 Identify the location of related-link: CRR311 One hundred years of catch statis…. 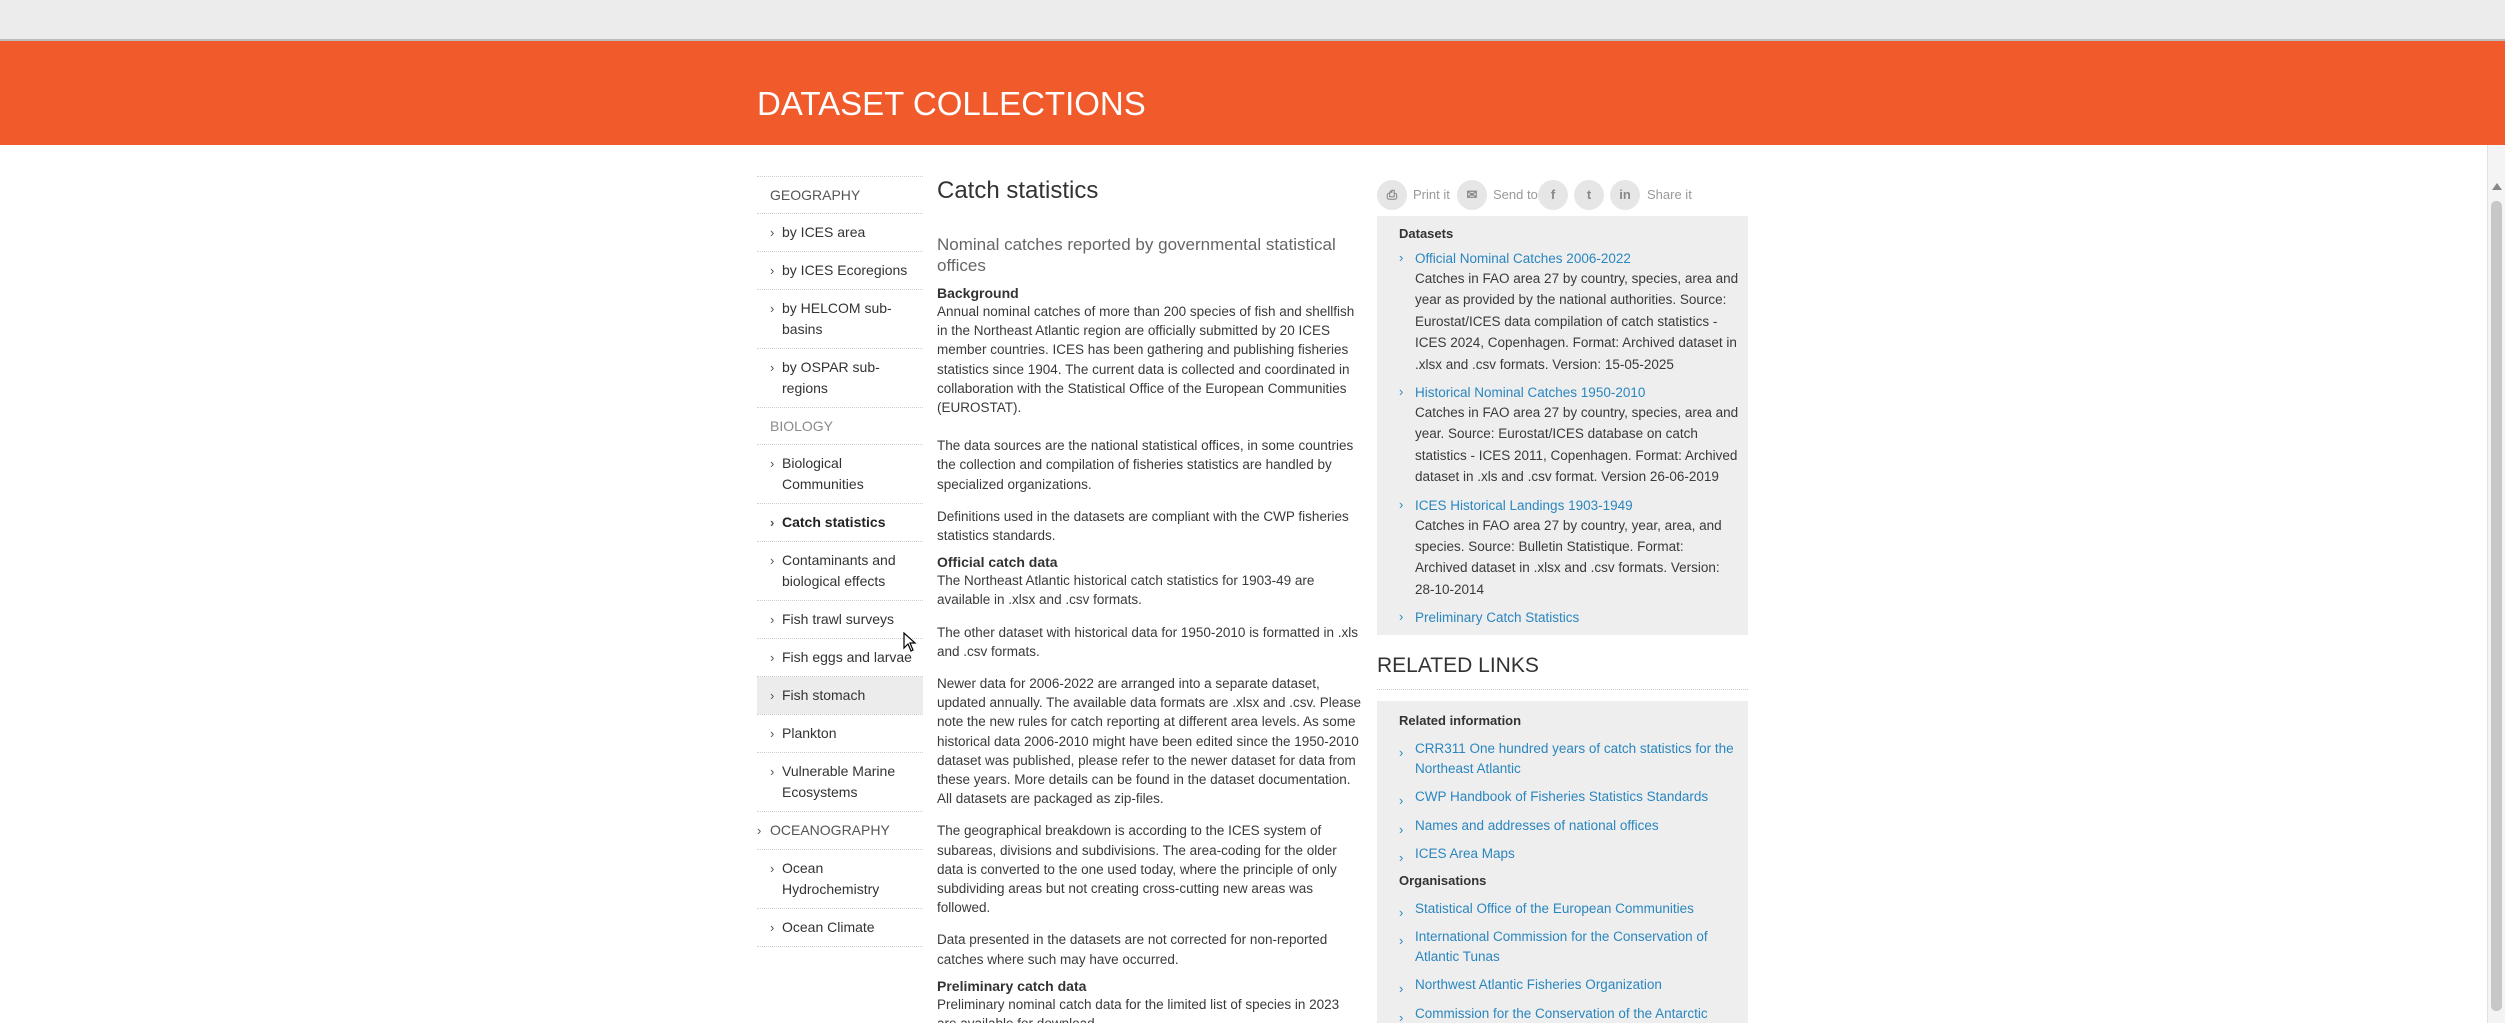
(1577, 758).